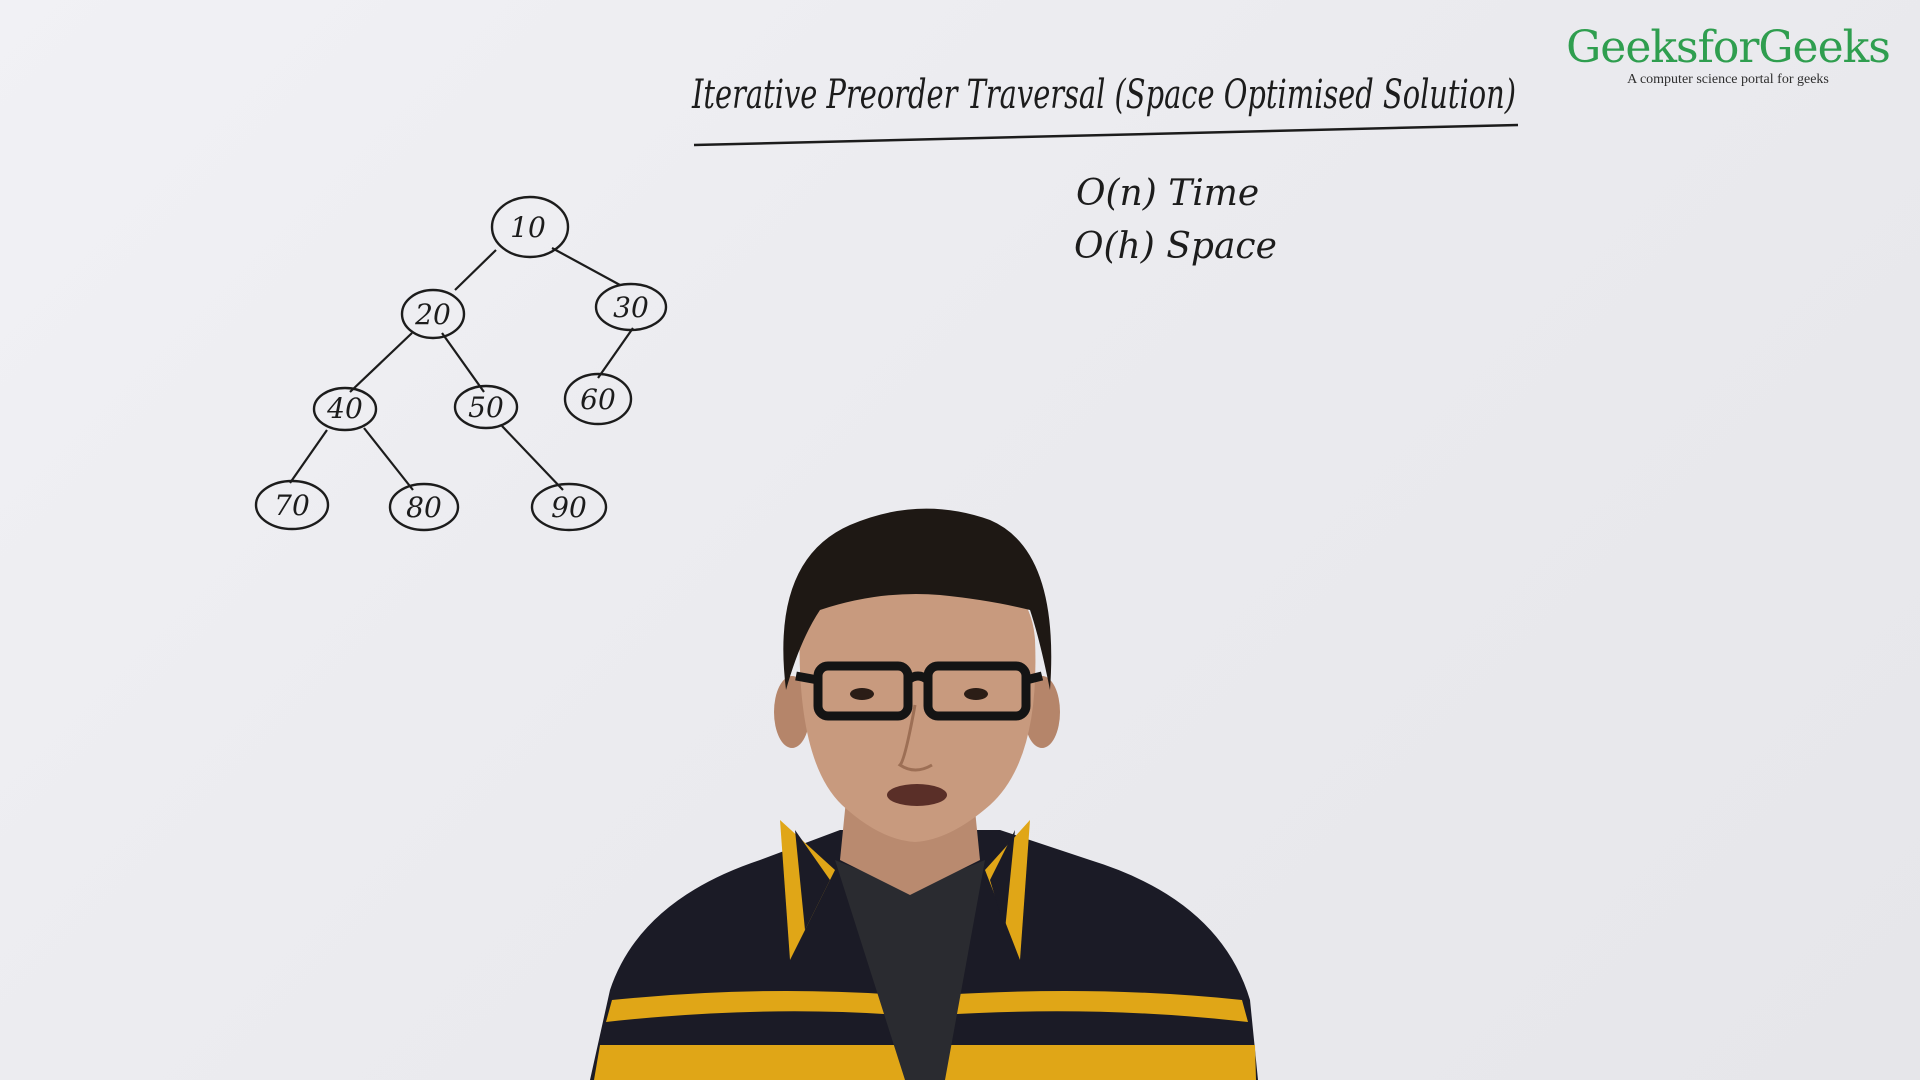  I want to click on presenter-mouth, so click(917, 795).